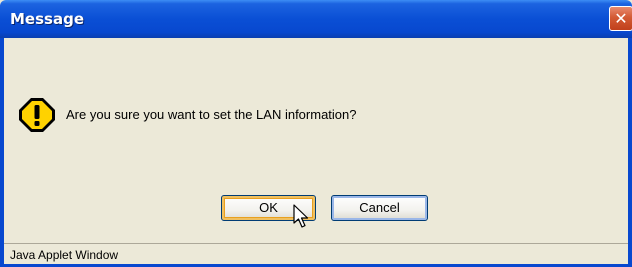  Describe the element at coordinates (630, 152) in the screenshot. I see `window-frame-right` at that location.